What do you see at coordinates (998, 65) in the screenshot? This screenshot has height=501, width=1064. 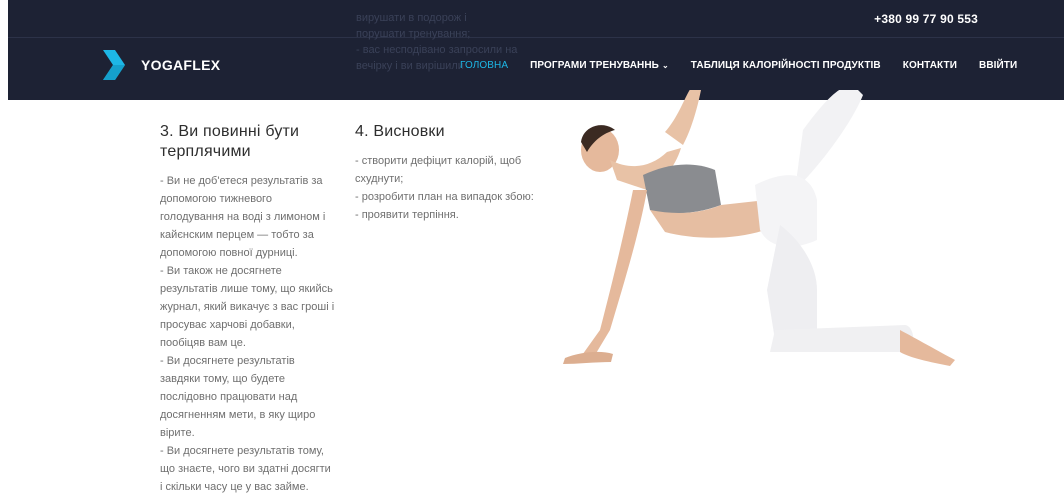 I see `nav-item-login: ВВІЙТИ` at bounding box center [998, 65].